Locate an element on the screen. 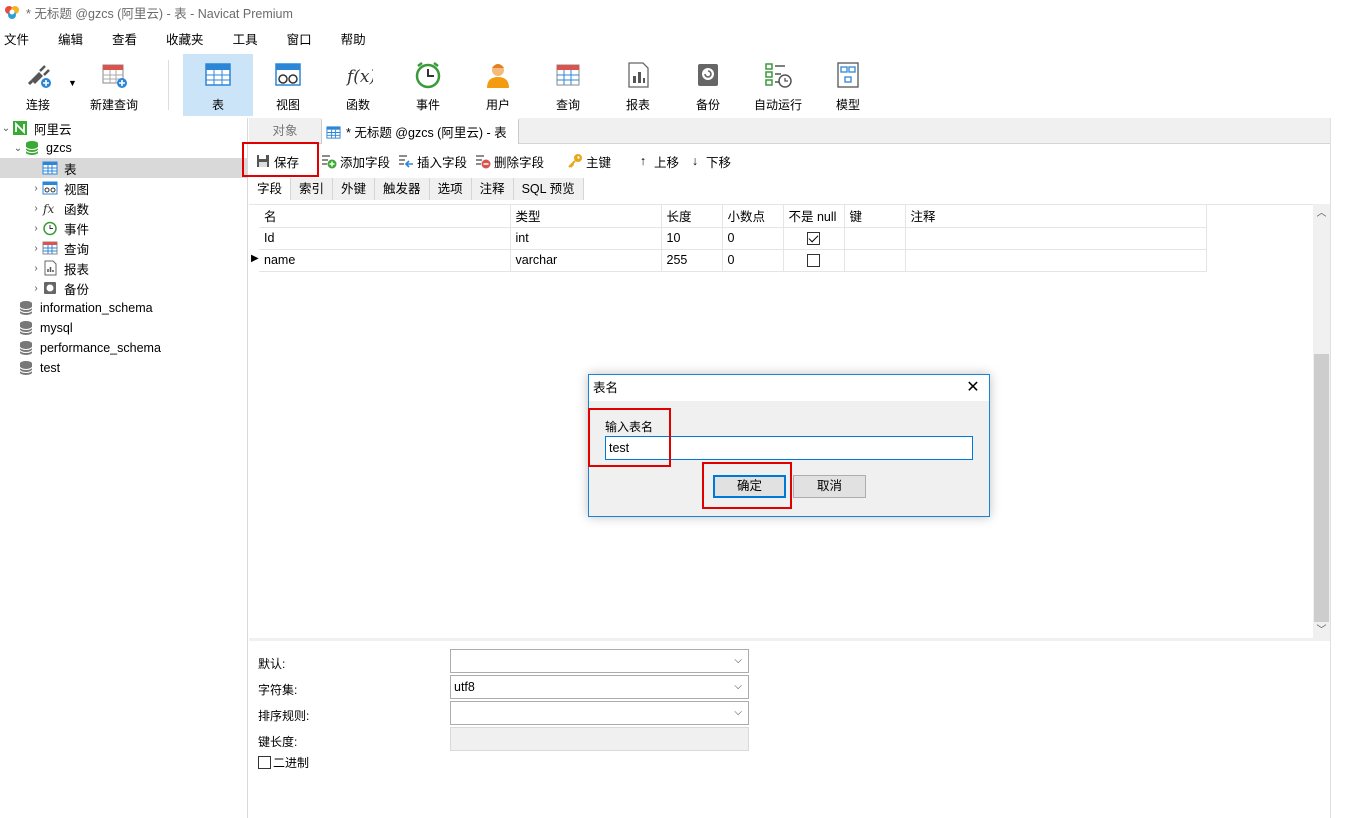  input-highlight-box is located at coordinates (629, 437).